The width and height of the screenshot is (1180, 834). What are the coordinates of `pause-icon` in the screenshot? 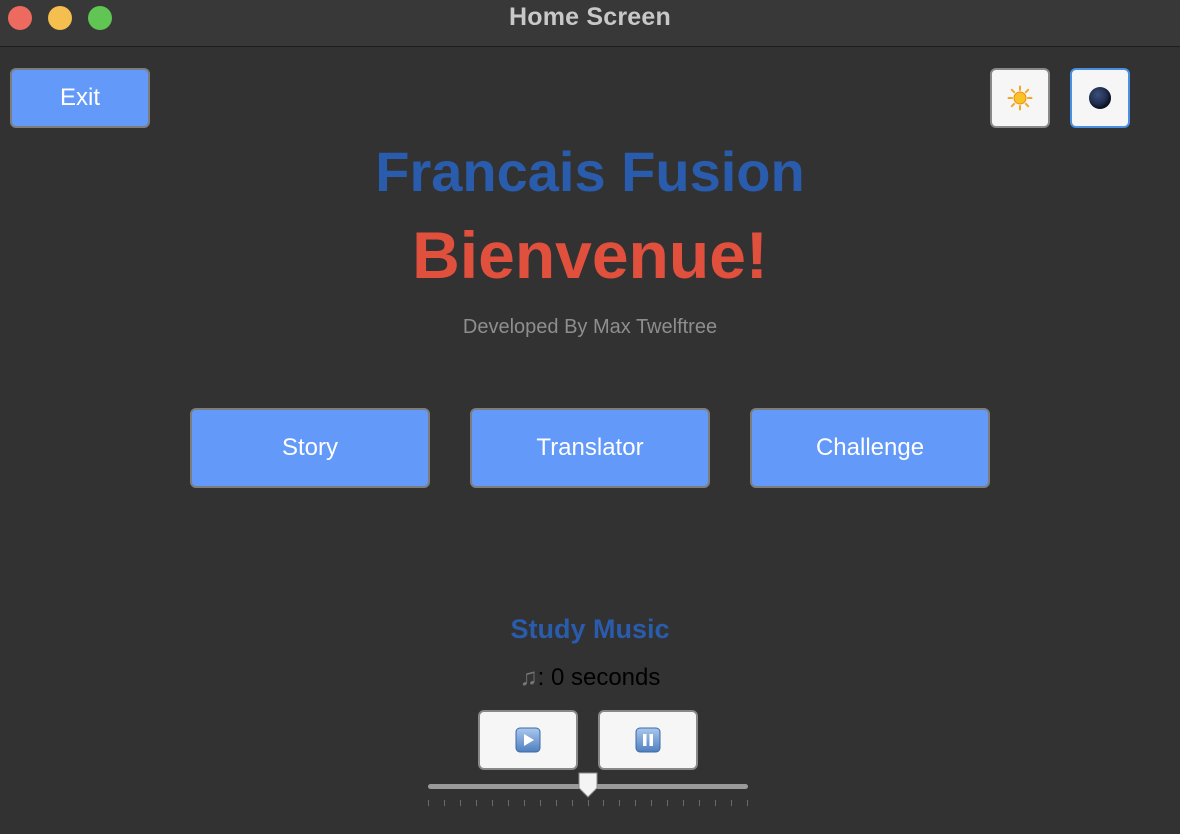 It's located at (648, 740).